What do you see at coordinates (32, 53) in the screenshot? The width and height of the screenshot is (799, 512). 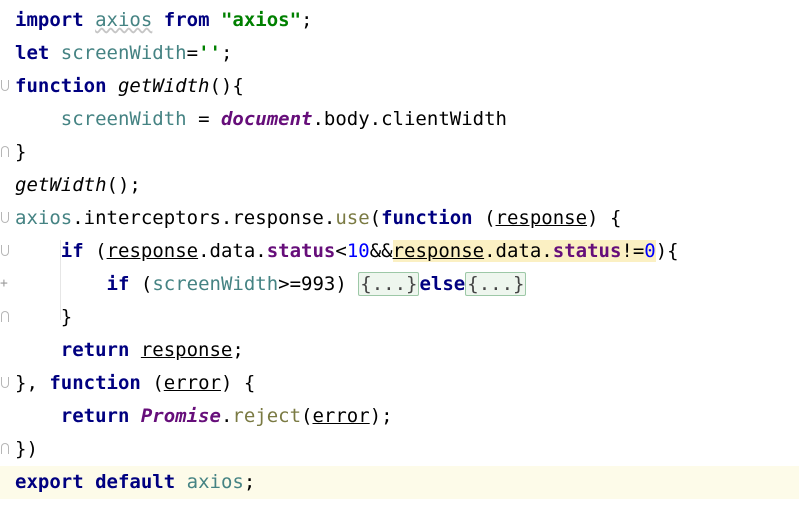 I see `keyword: let` at bounding box center [32, 53].